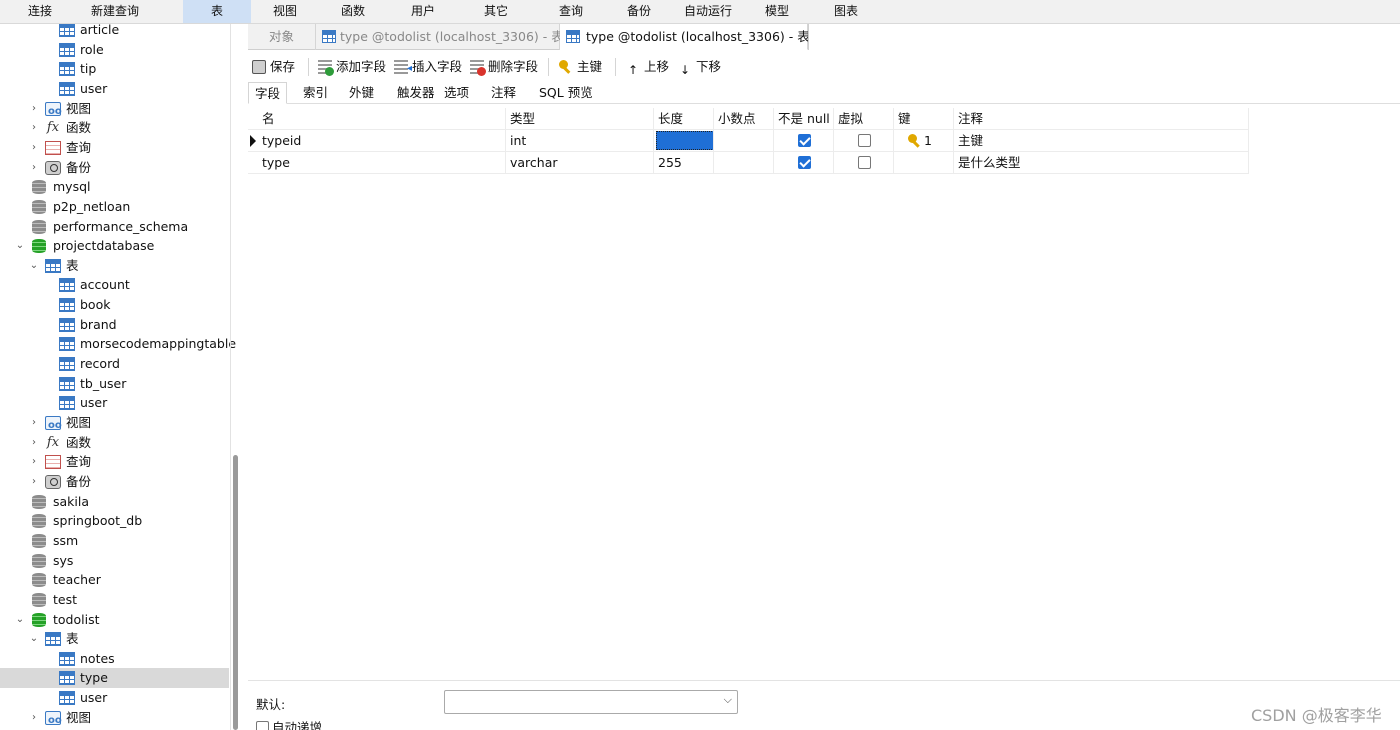 The height and width of the screenshot is (730, 1400). I want to click on sidebar-item-sakila: sakila, so click(114, 502).